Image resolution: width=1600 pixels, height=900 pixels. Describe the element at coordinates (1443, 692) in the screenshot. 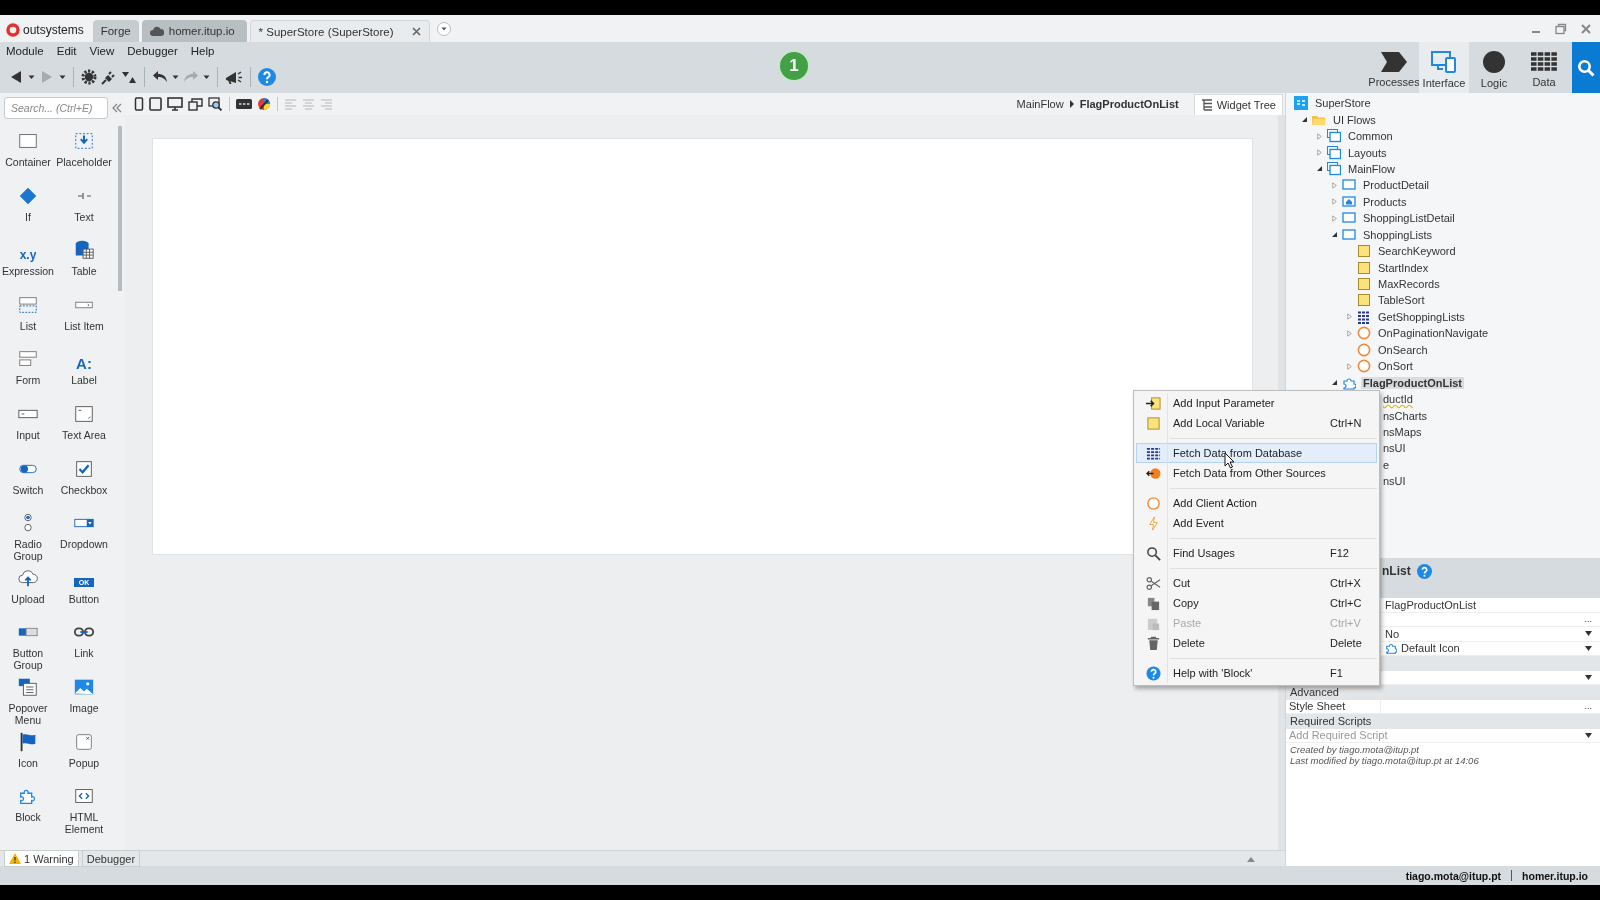

I see `section-header: Advanced` at that location.